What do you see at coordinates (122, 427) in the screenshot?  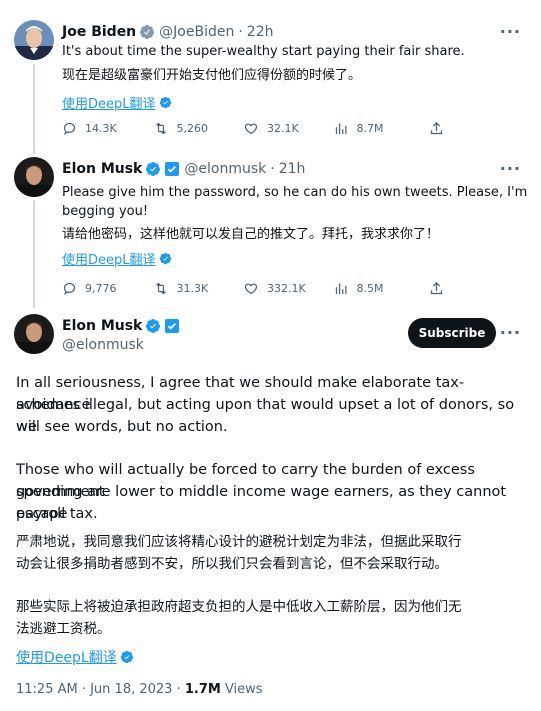 I see `tweet-paragraph-line: will see words, but no action.` at bounding box center [122, 427].